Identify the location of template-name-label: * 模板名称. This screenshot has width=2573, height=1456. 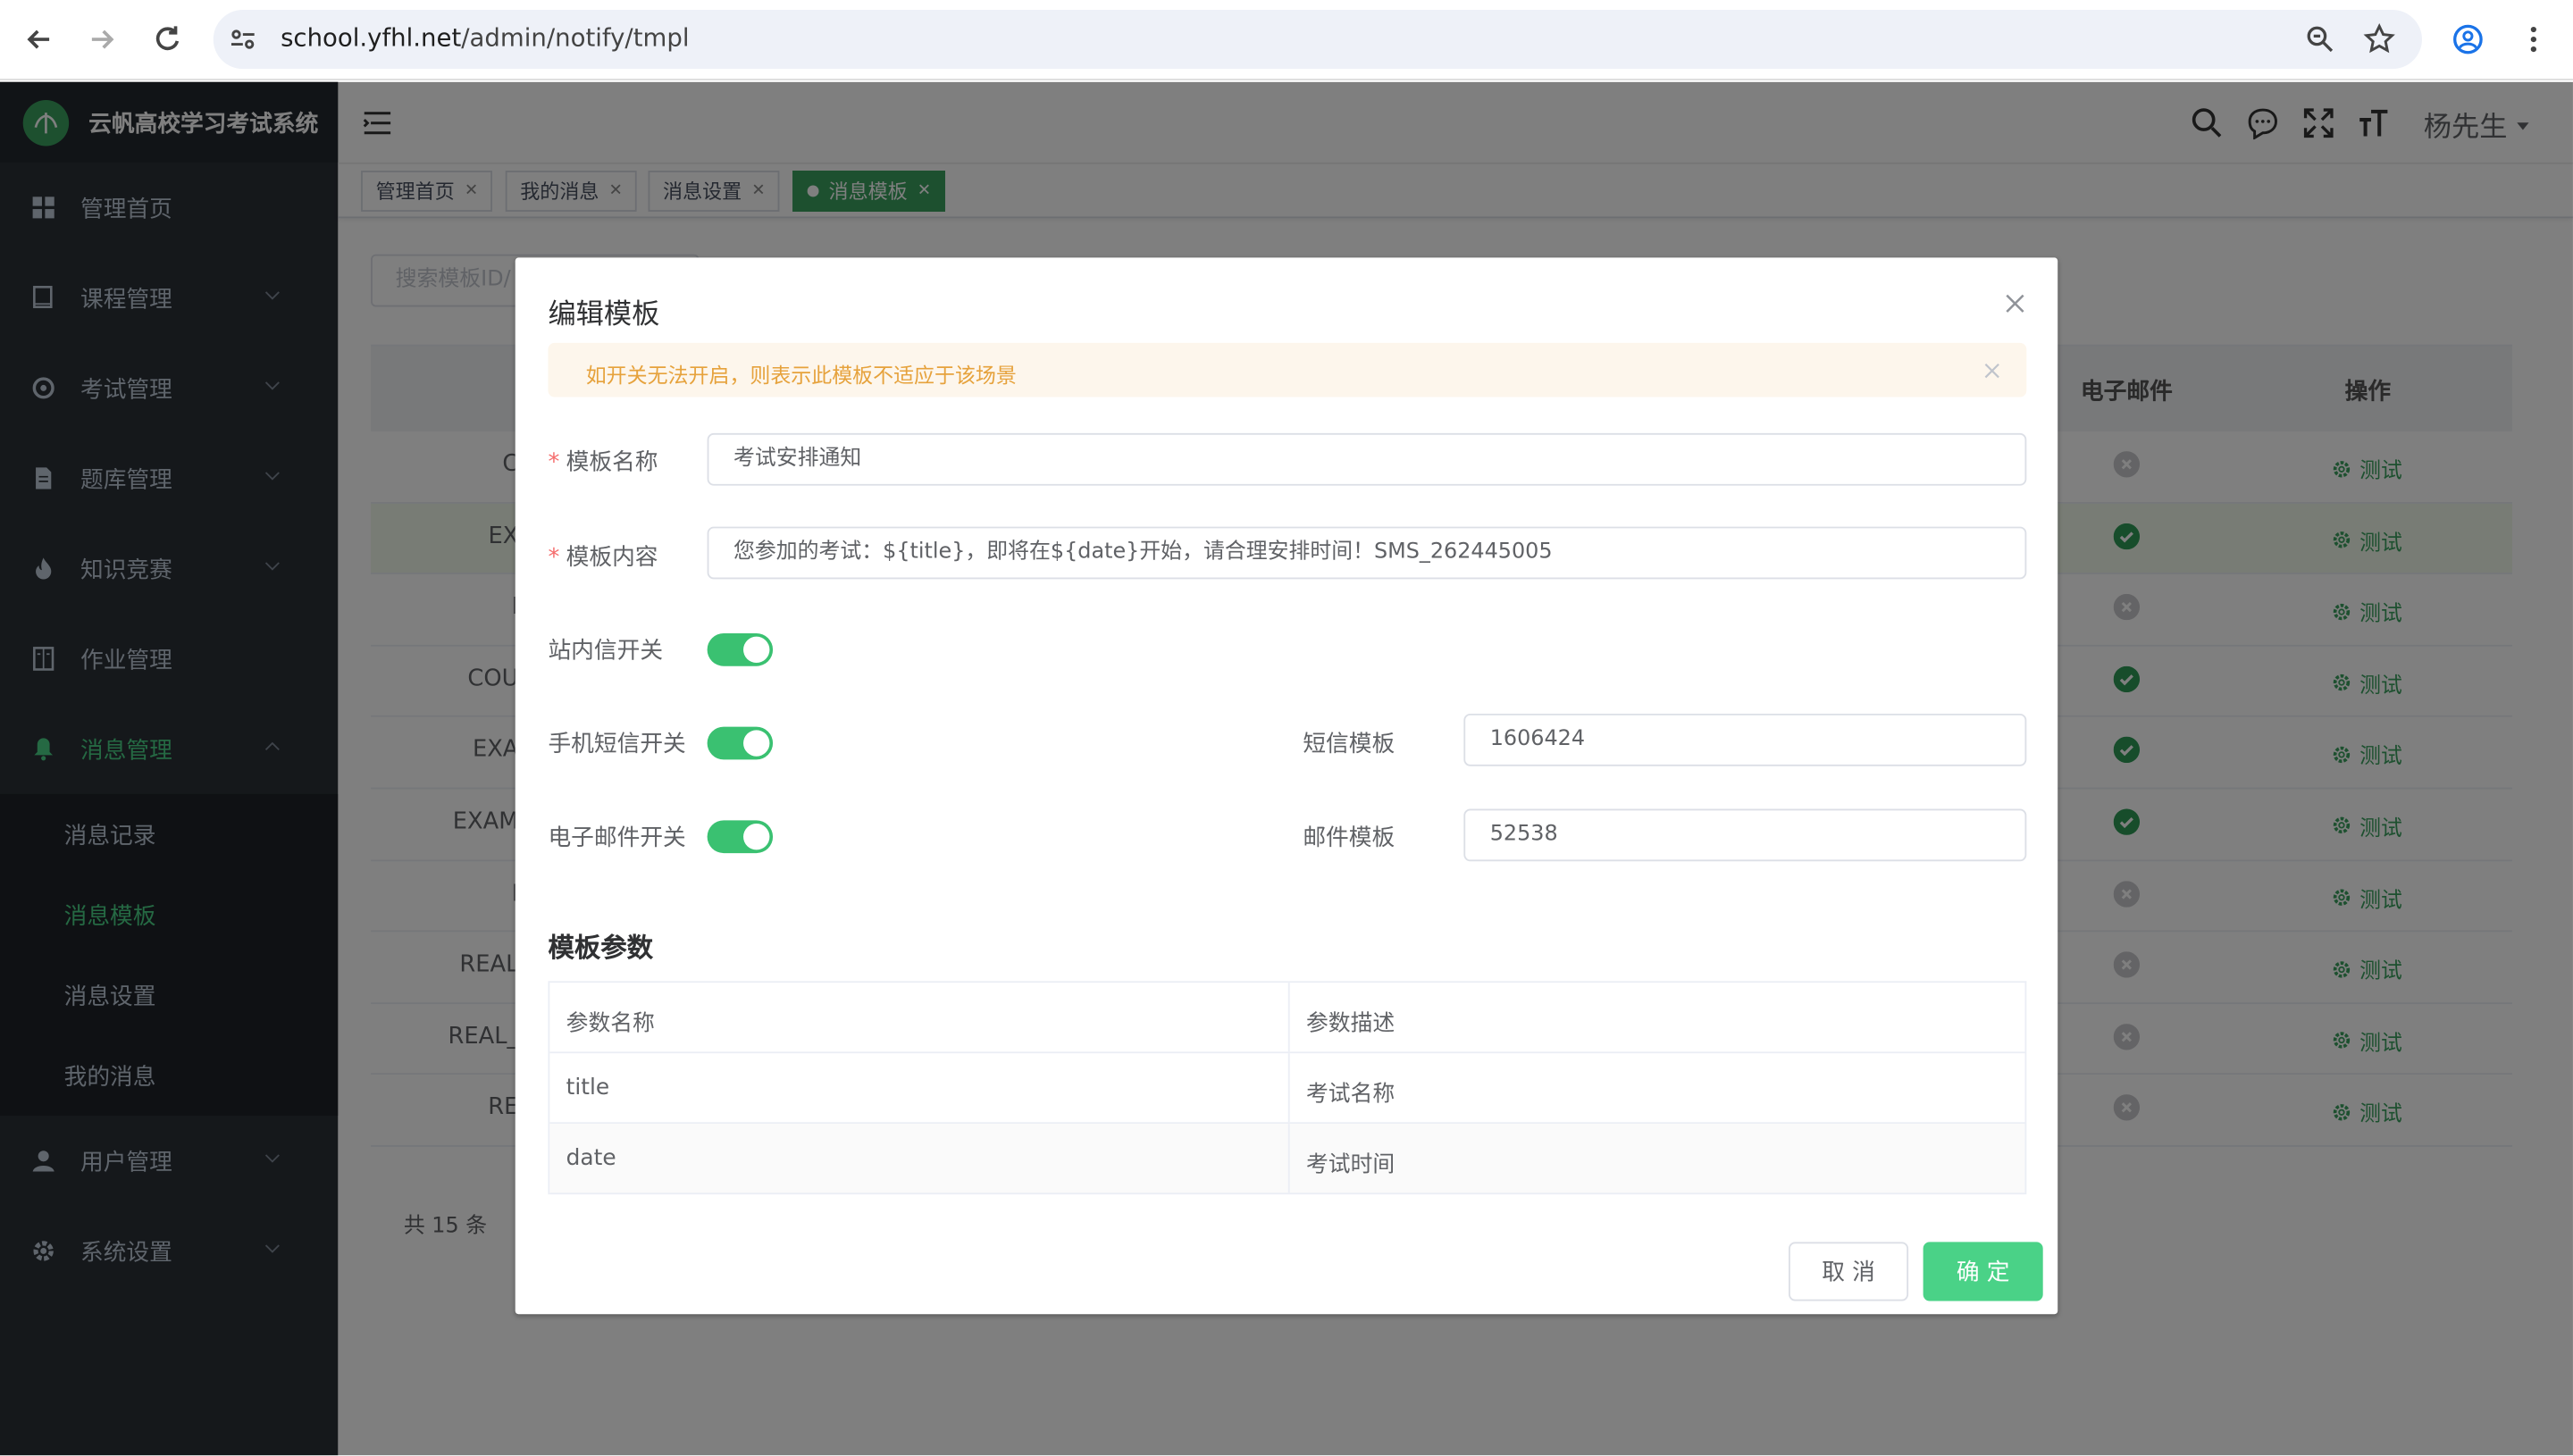
(603, 462).